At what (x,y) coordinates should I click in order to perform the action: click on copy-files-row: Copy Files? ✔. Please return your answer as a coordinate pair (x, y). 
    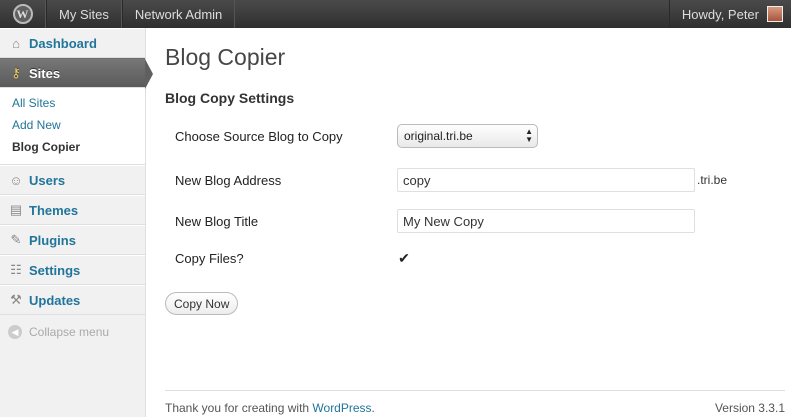
    Looking at the image, I should click on (475, 258).